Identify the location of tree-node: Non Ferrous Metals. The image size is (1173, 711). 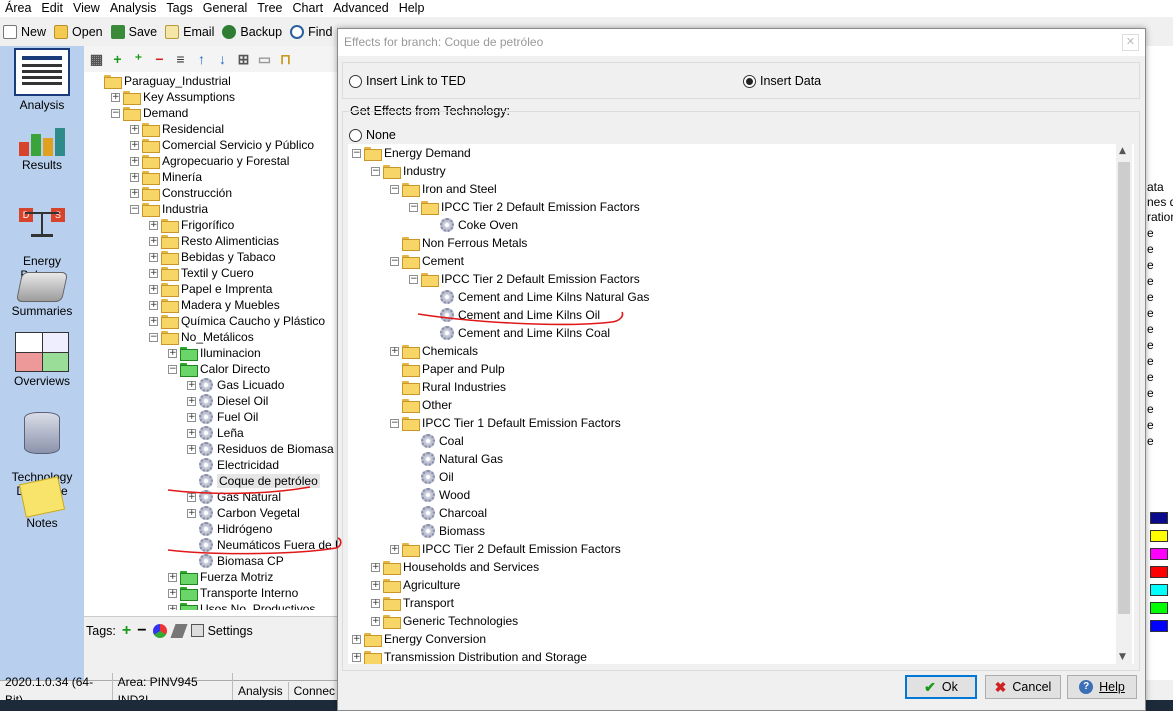
(458, 243).